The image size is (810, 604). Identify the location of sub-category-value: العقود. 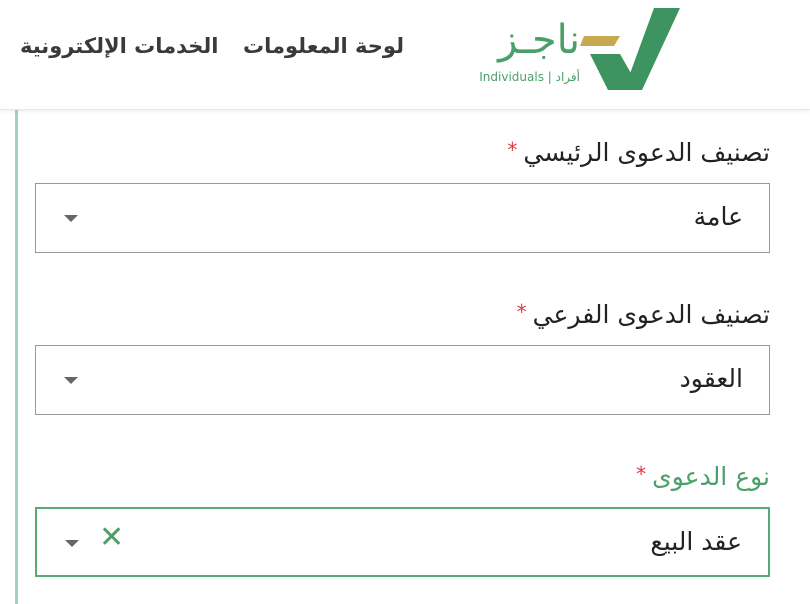
(711, 378).